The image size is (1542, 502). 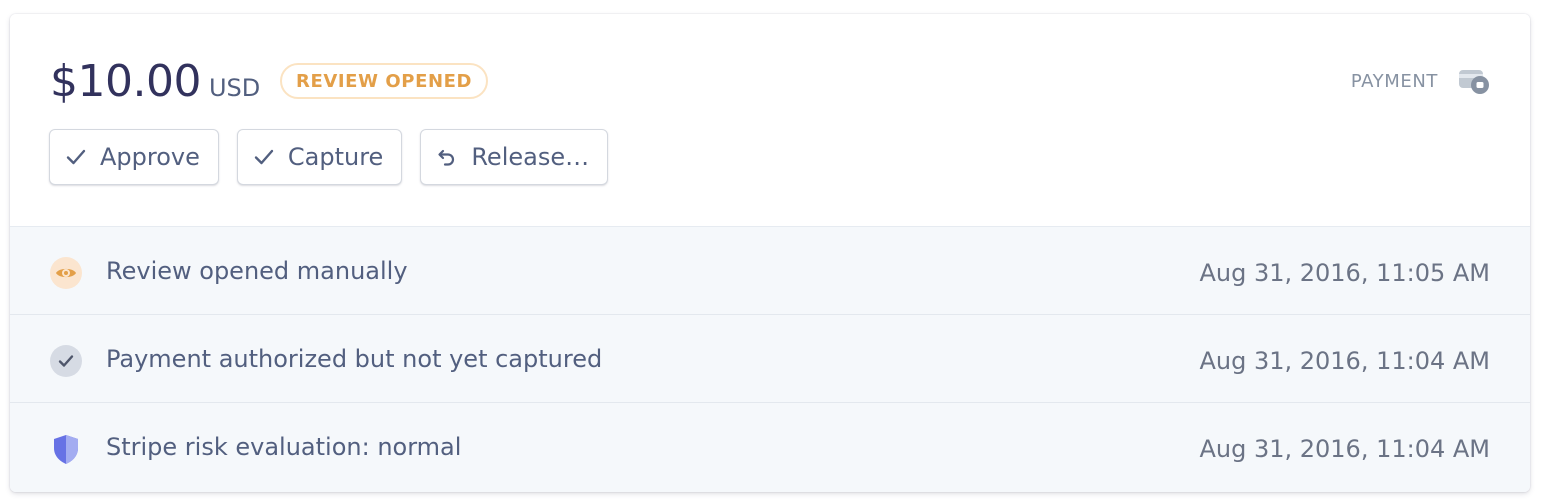 I want to click on amount-row: $10.00 USD, so click(x=155, y=82).